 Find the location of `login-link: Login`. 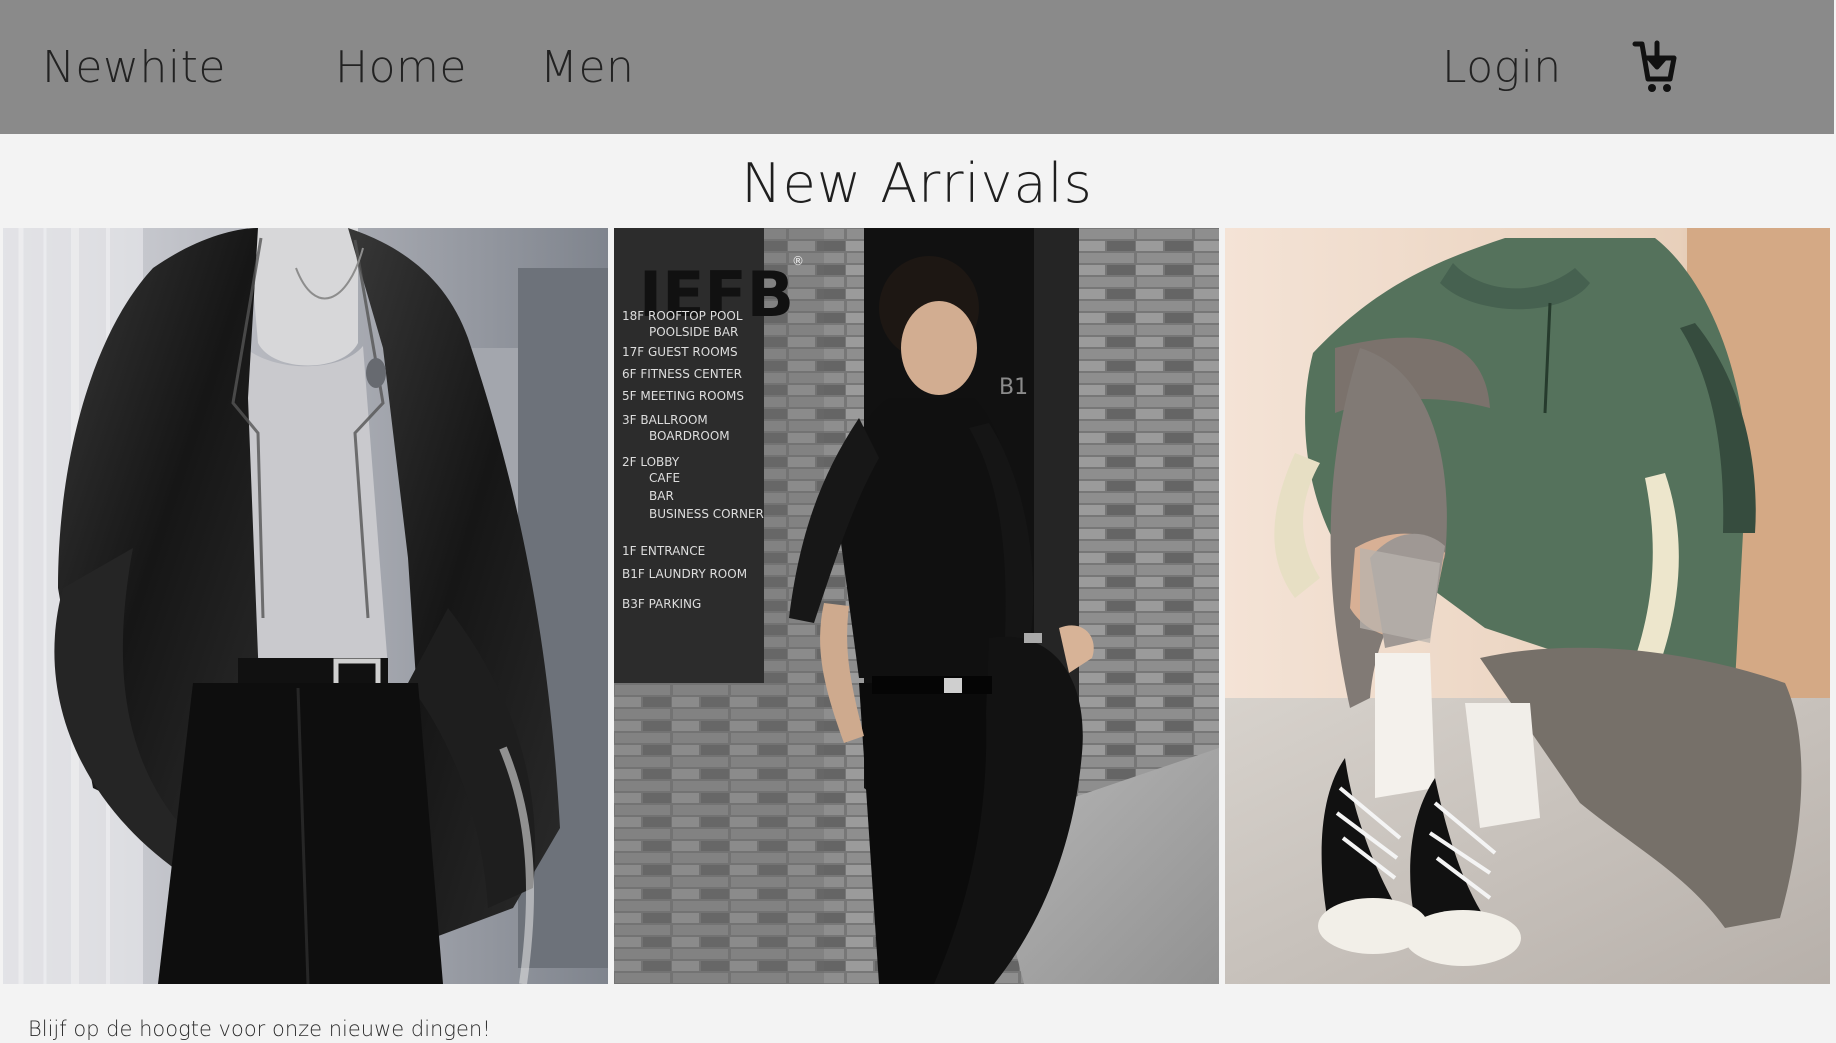

login-link: Login is located at coordinates (1502, 68).